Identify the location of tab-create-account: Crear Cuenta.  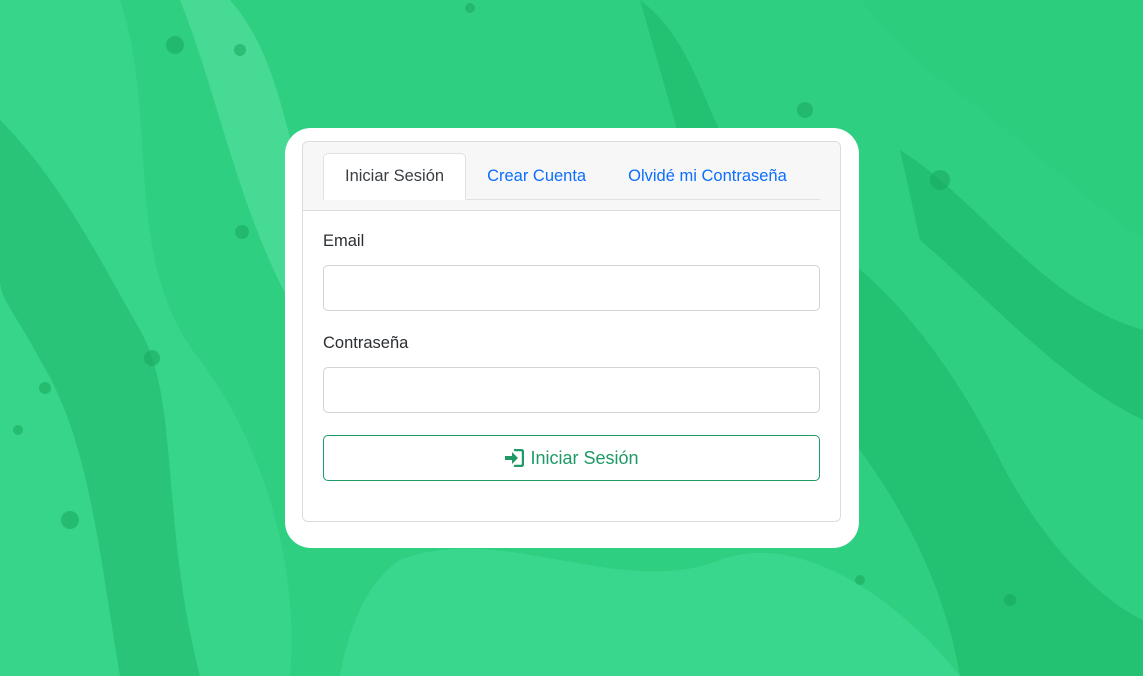
(536, 176).